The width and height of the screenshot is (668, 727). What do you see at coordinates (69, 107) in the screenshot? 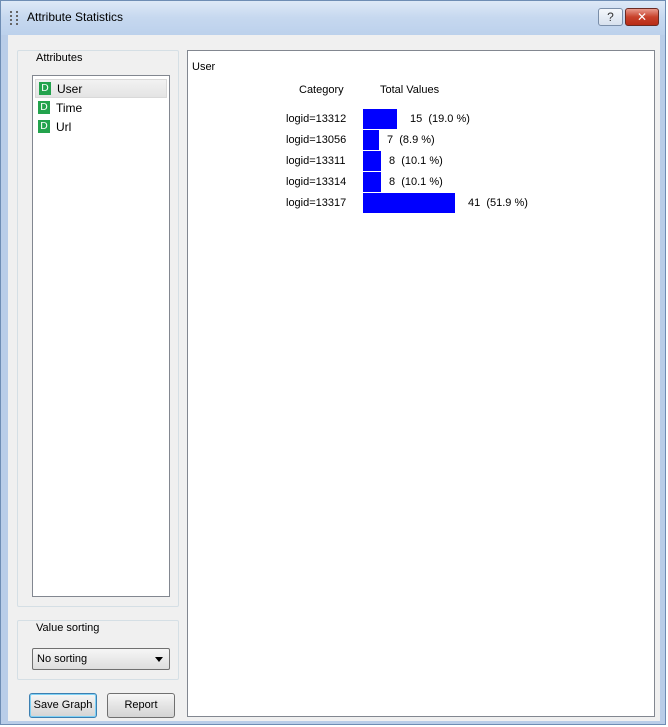
I see `attribute-label: Time` at bounding box center [69, 107].